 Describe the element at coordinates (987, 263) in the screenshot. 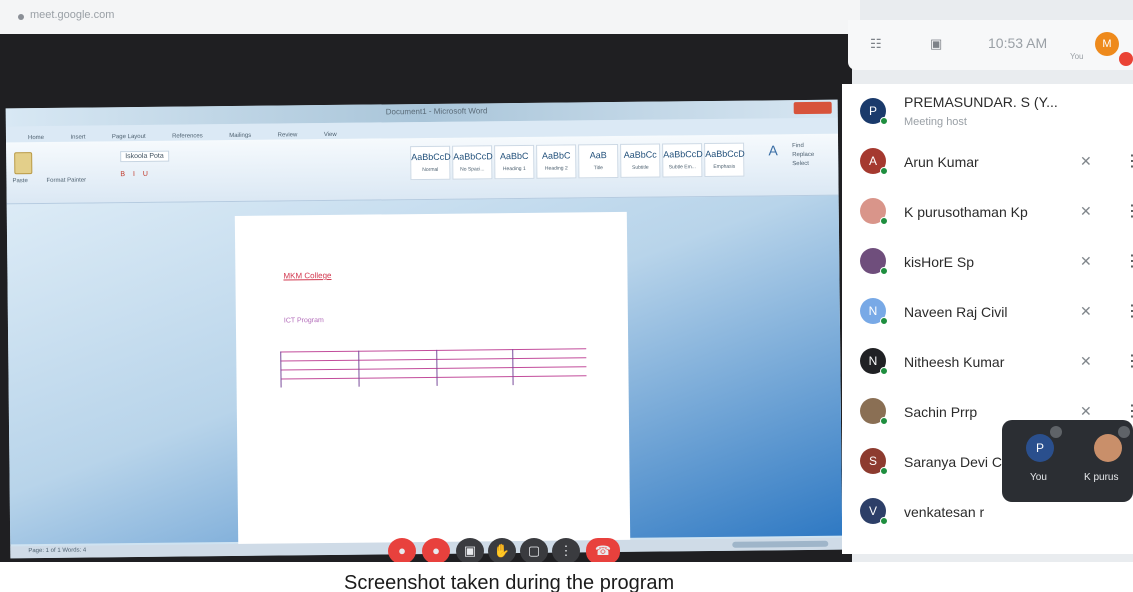

I see `participant-row: kisHorE Sp ✕ ⋮` at that location.